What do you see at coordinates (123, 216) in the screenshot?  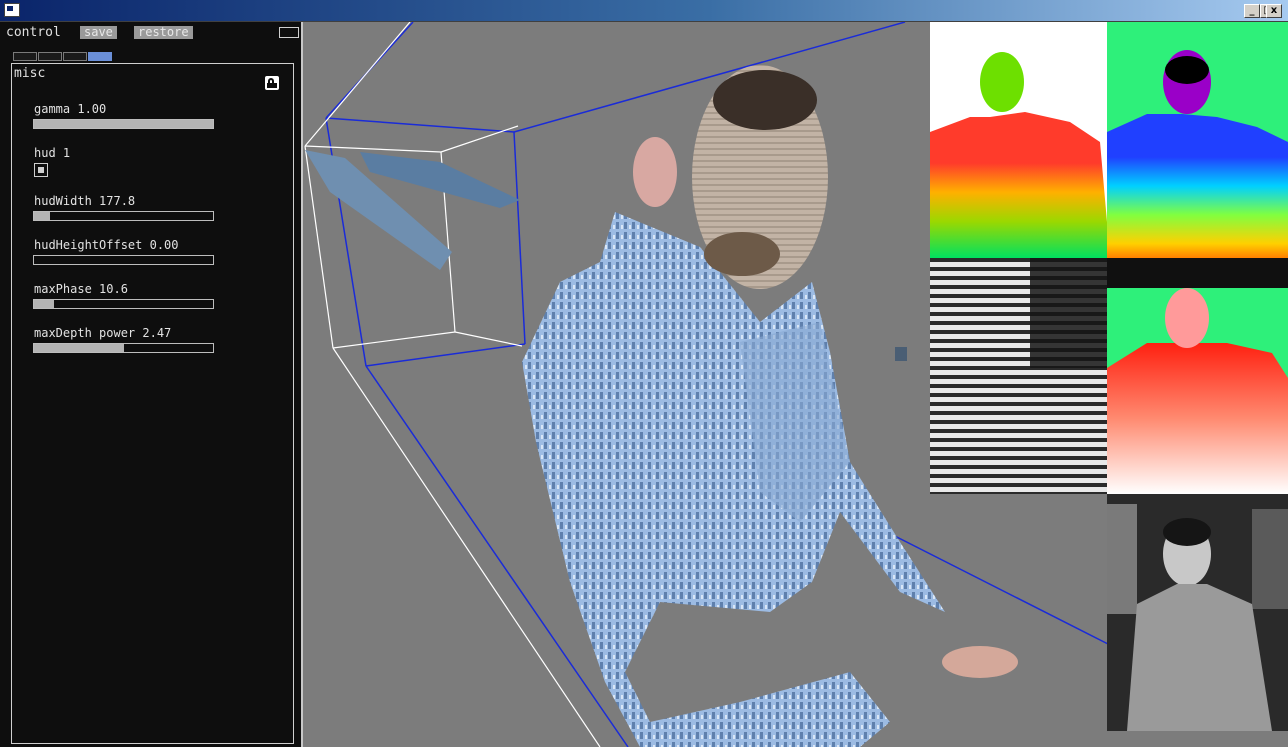 I see `hudwidth-slider` at bounding box center [123, 216].